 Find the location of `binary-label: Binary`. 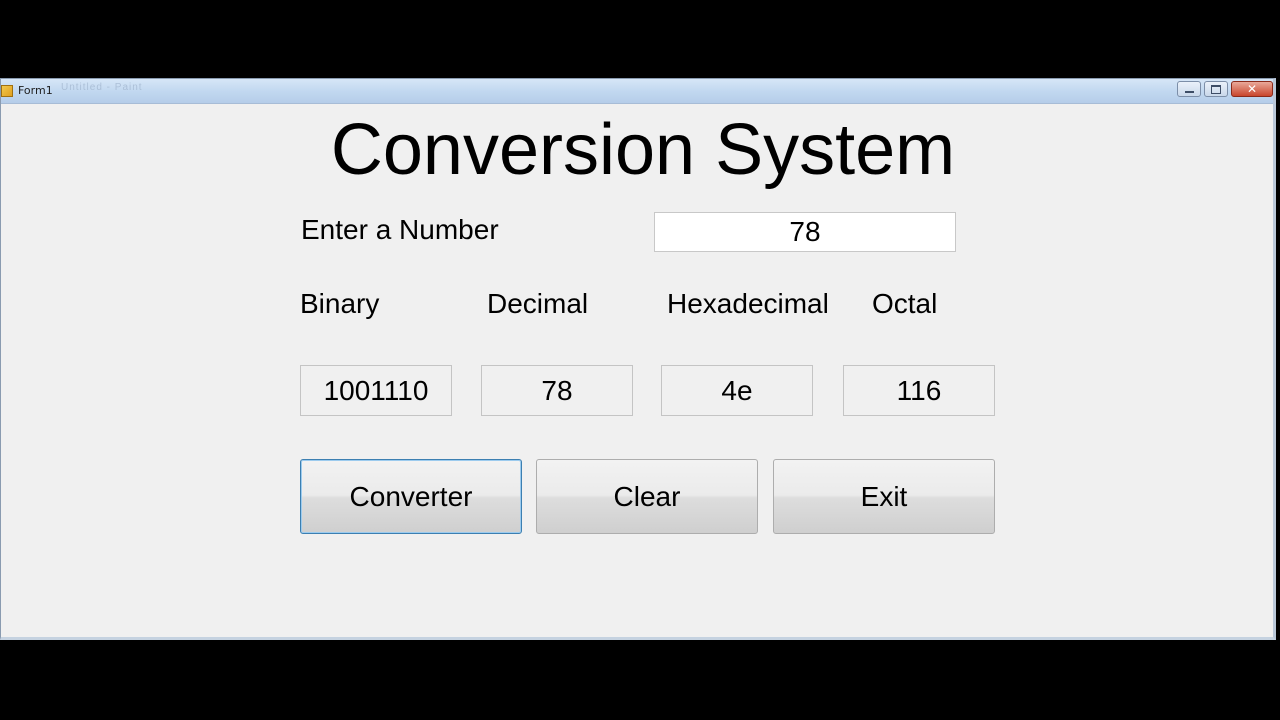

binary-label: Binary is located at coordinates (340, 303).